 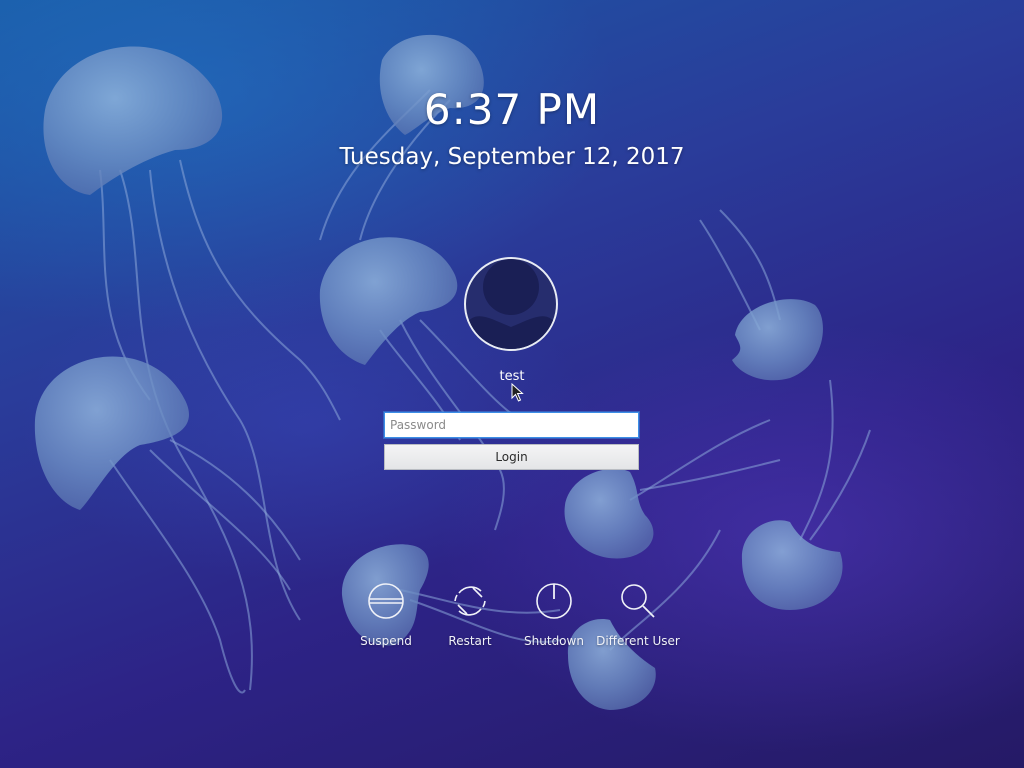 What do you see at coordinates (638, 641) in the screenshot?
I see `different-user-label: Different User` at bounding box center [638, 641].